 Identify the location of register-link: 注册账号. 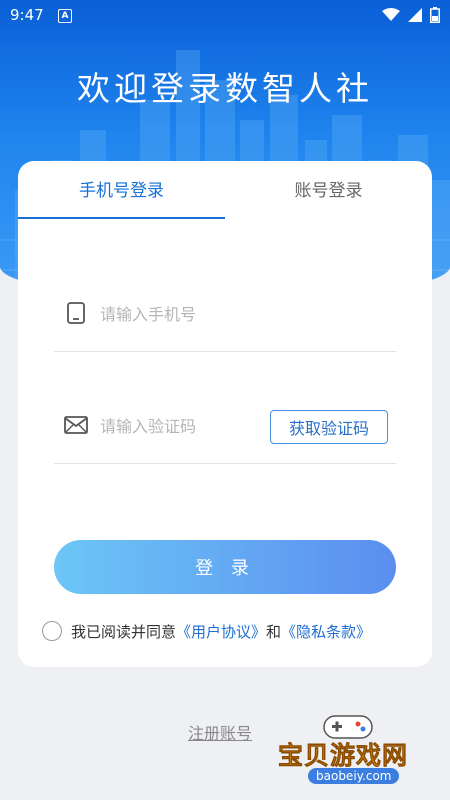
(220, 732).